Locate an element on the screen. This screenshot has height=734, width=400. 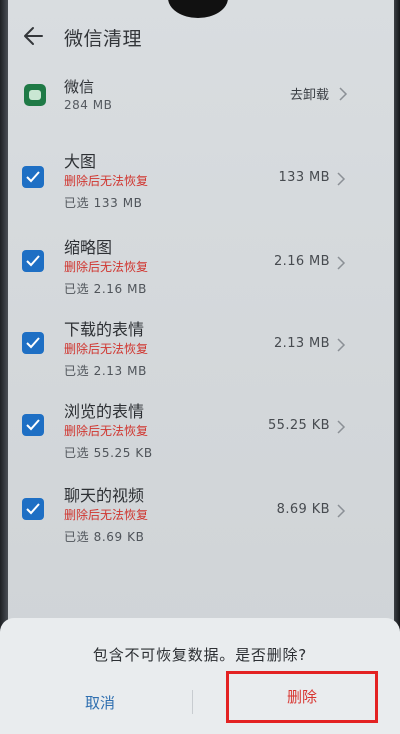
back-arrow-icon is located at coordinates (34, 36).